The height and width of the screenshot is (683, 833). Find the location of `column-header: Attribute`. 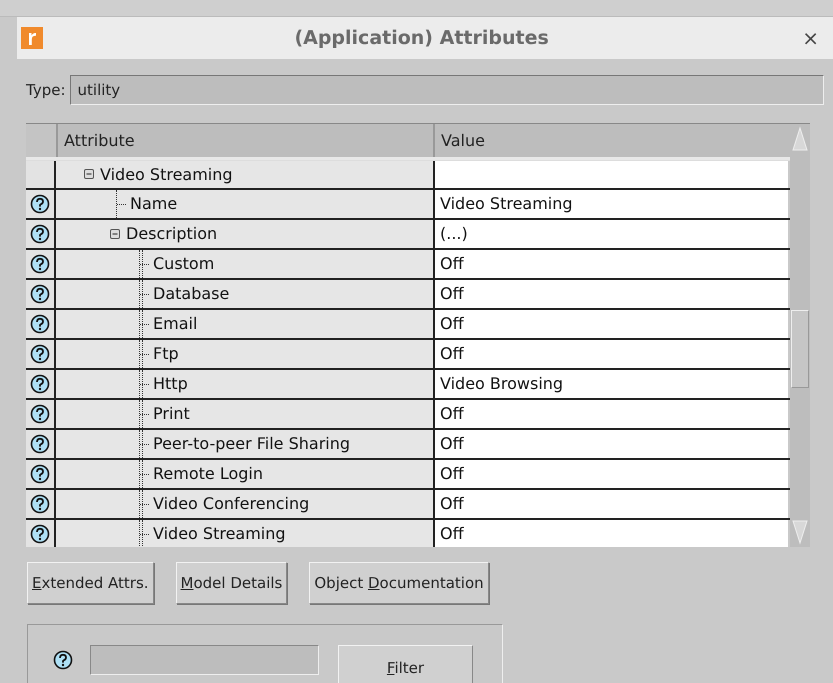

column-header: Attribute is located at coordinates (244, 140).